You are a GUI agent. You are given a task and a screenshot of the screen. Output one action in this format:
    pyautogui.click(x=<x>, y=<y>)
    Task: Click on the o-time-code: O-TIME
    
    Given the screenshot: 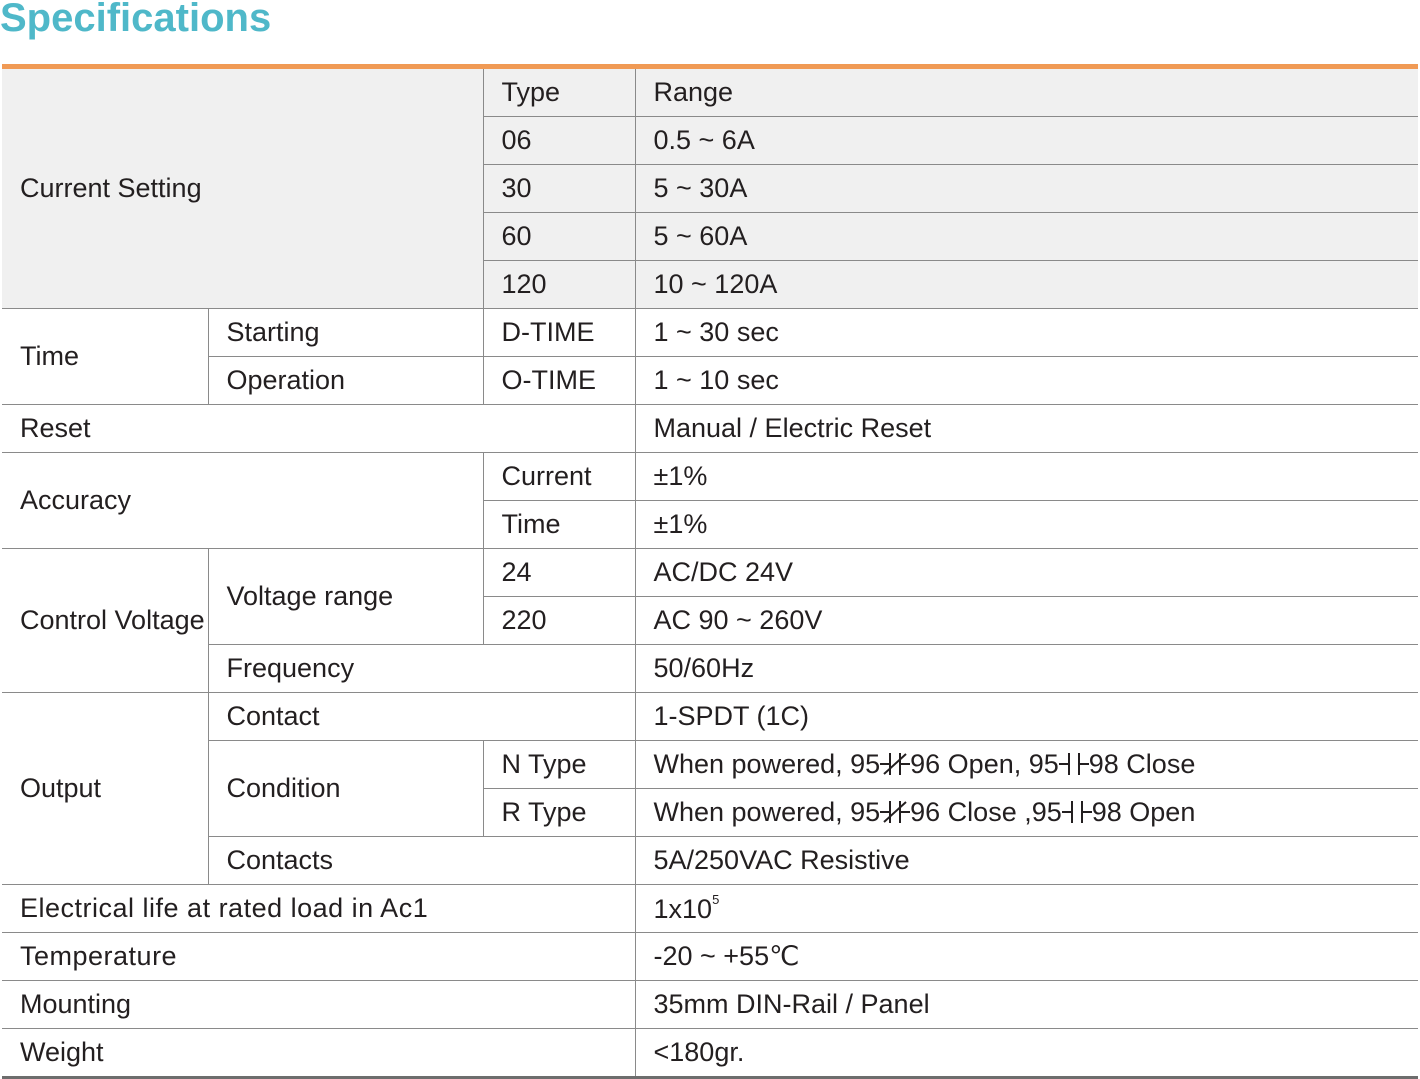 What is the action you would take?
    pyautogui.click(x=559, y=380)
    